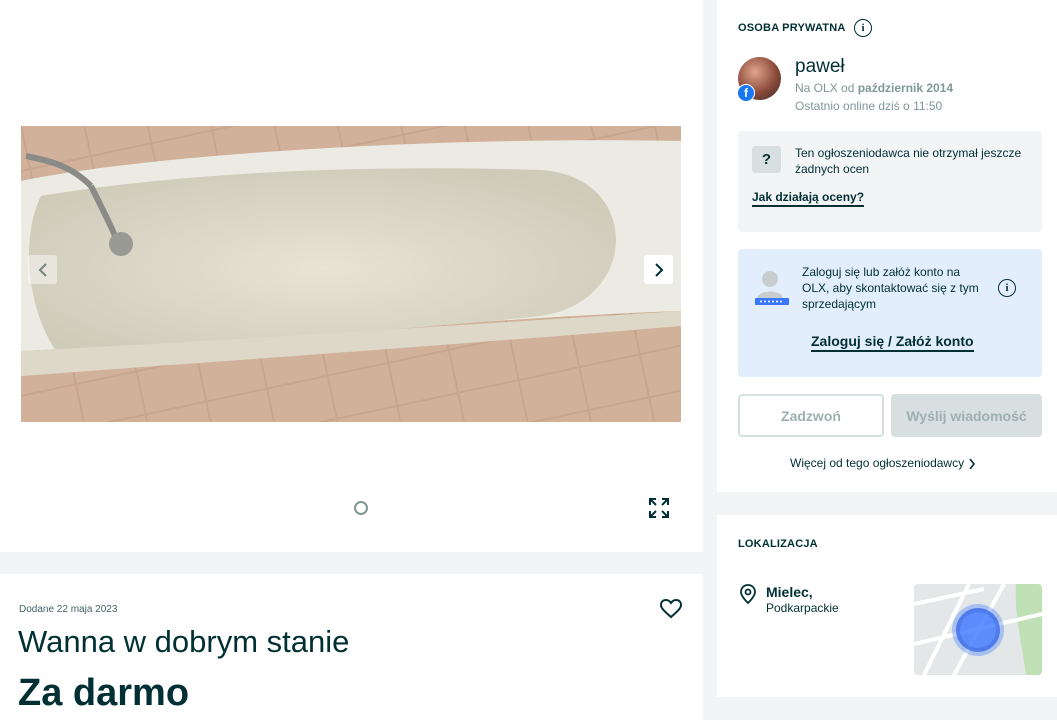  I want to click on call-button: Zadzwoń, so click(811, 415).